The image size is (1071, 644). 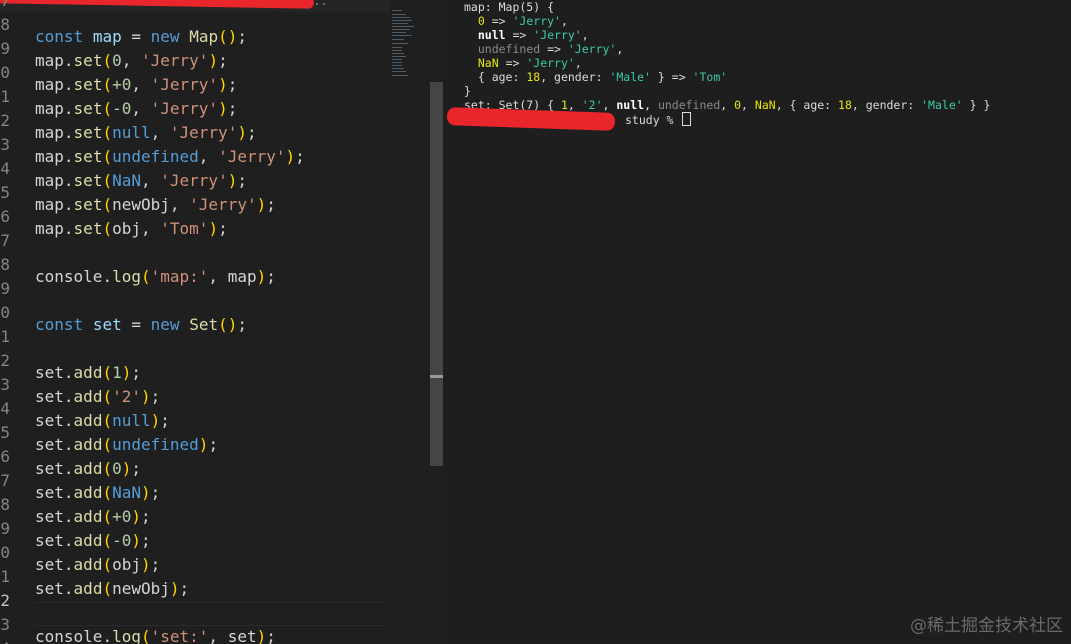 What do you see at coordinates (88, 373) in the screenshot?
I see `code-line: set.add(1);` at bounding box center [88, 373].